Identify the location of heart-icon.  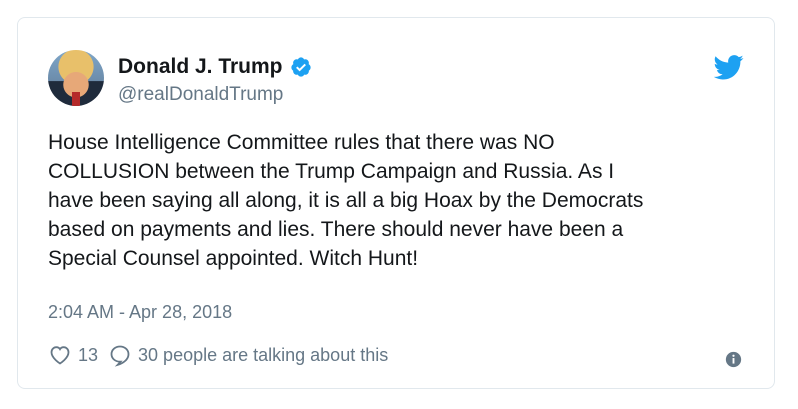
(60, 355).